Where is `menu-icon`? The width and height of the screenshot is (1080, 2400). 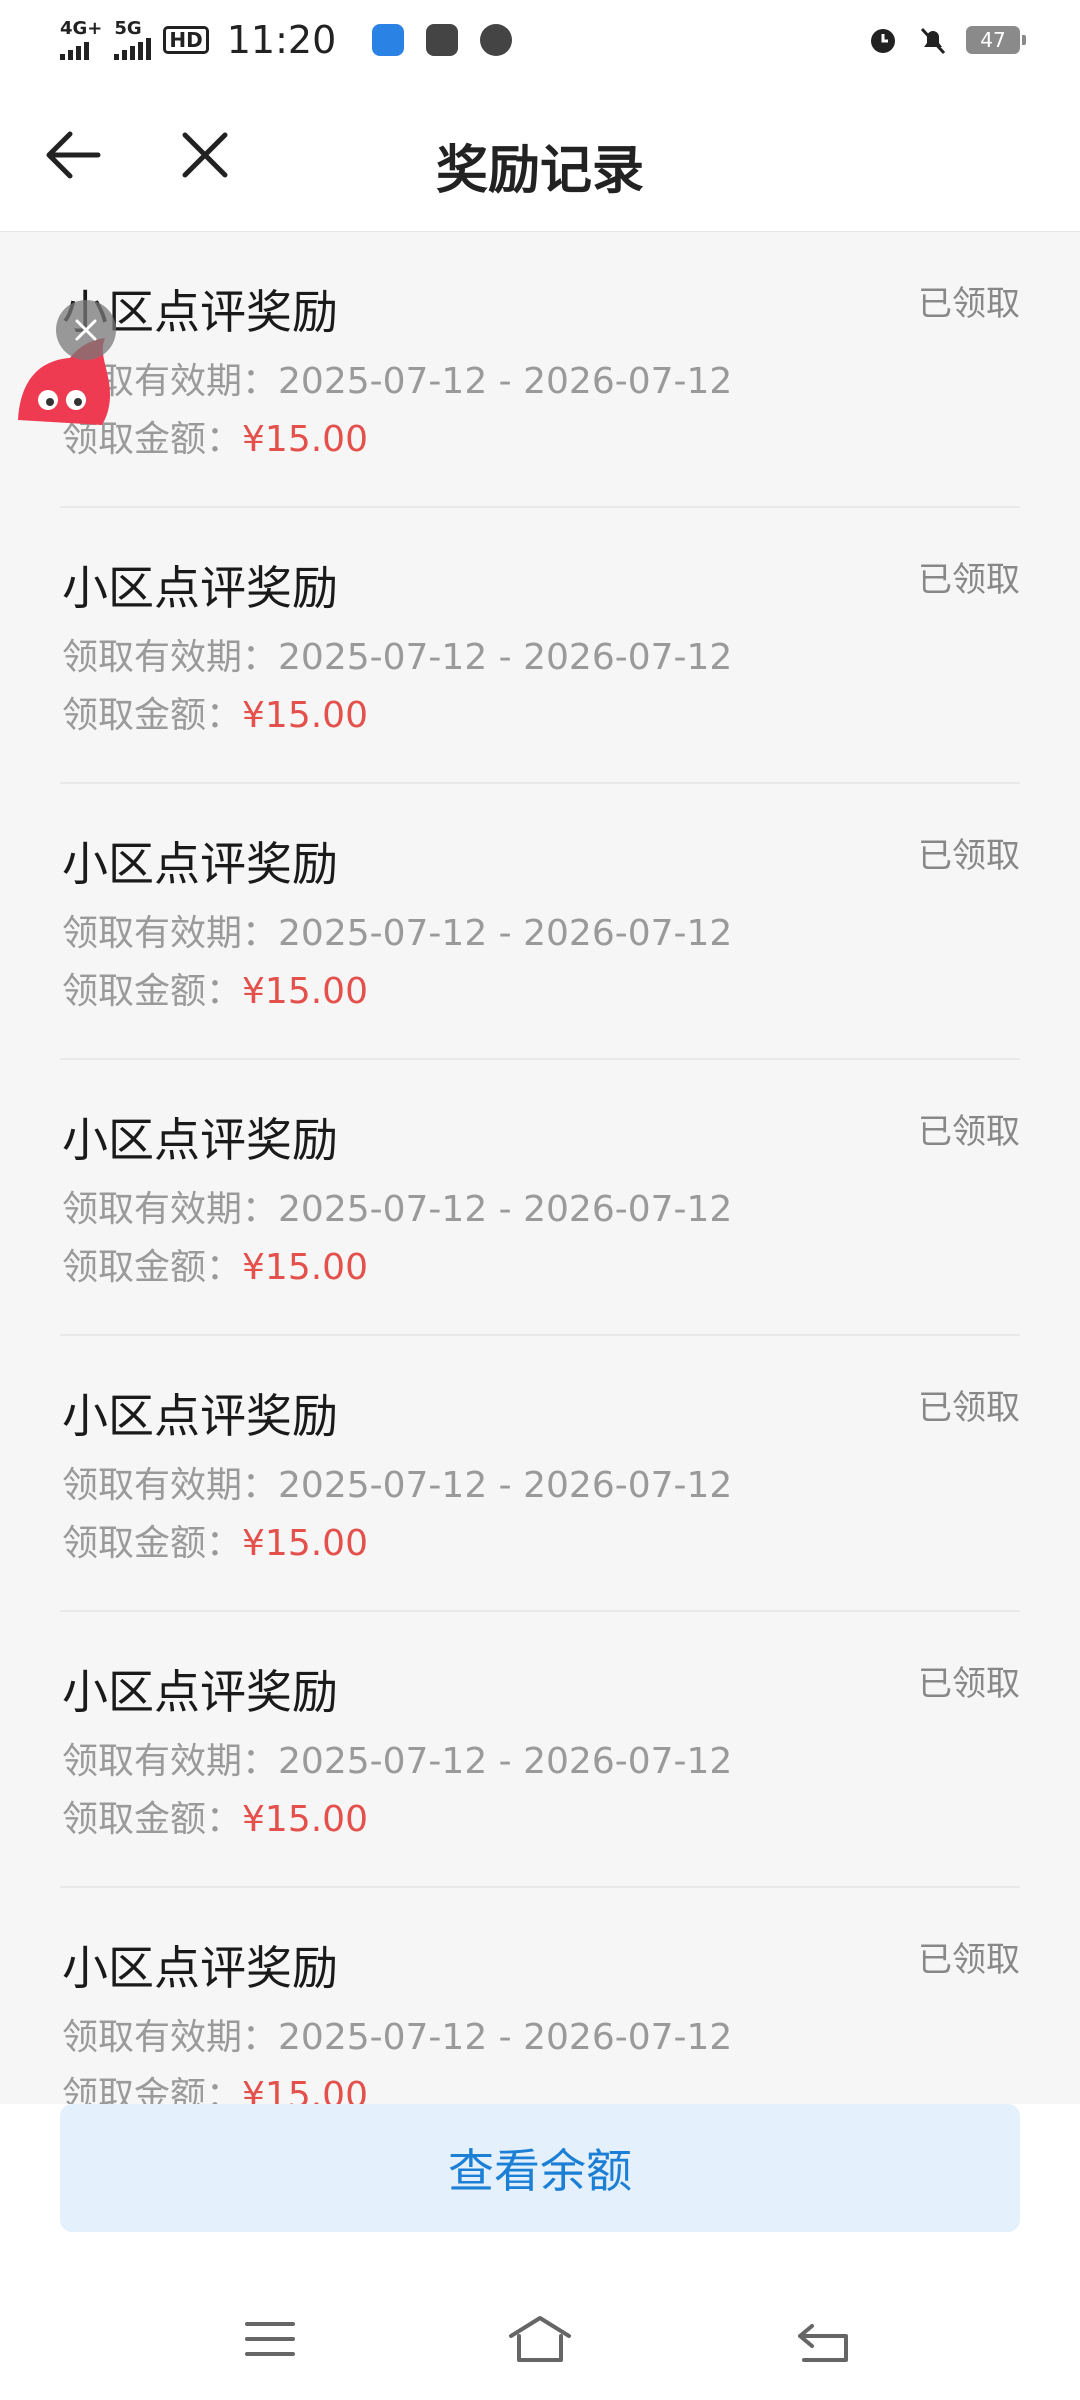
menu-icon is located at coordinates (270, 2339).